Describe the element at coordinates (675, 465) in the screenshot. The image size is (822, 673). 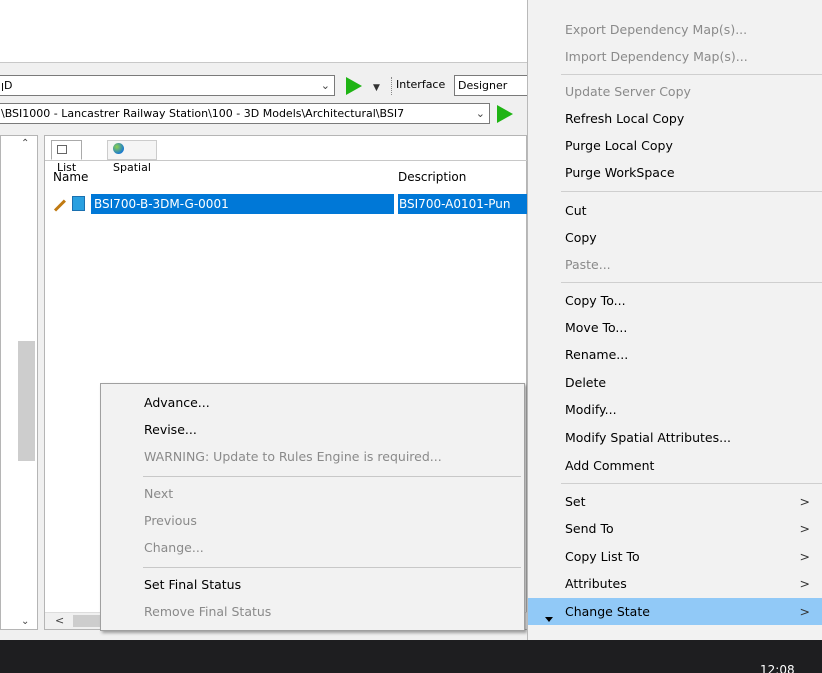
I see `menu-item-add-comment: Add Comment` at that location.